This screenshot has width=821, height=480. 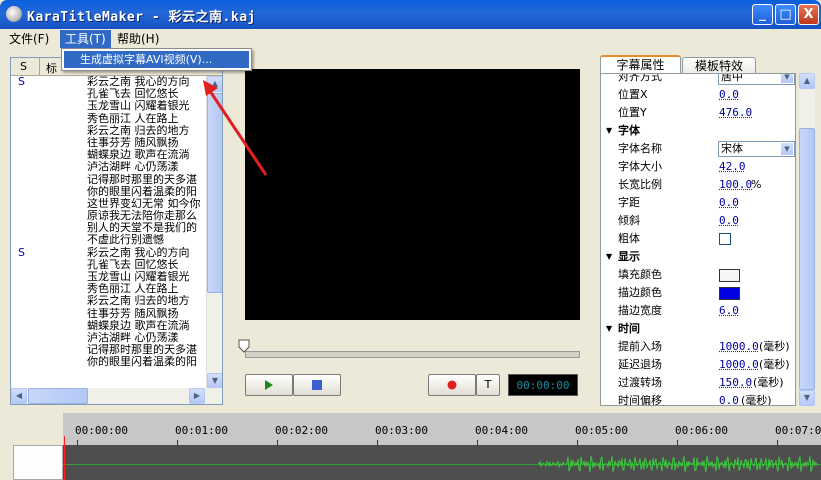 I want to click on fill-color-swatch, so click(x=729, y=275).